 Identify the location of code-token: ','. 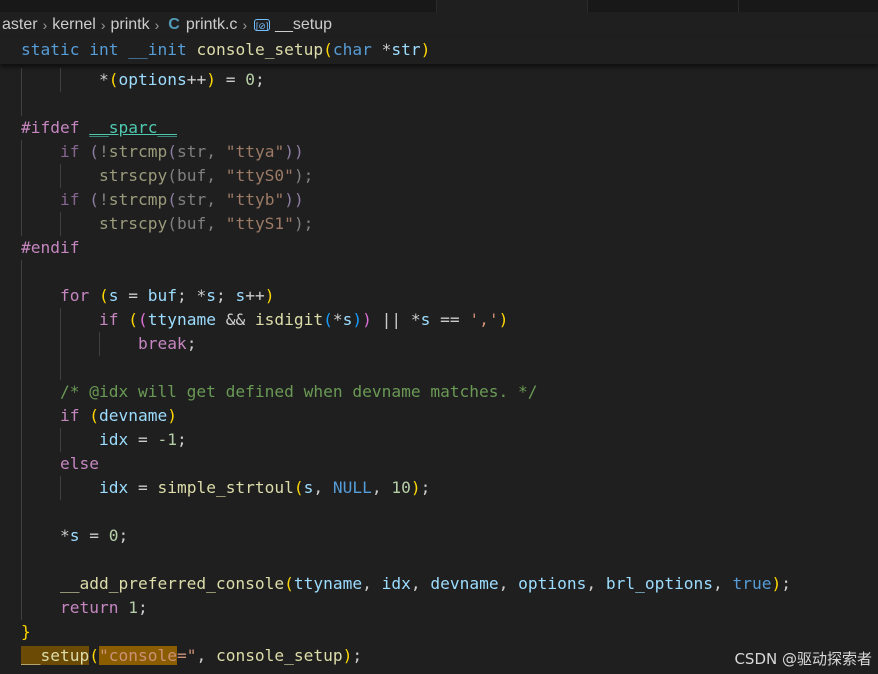
(484, 319).